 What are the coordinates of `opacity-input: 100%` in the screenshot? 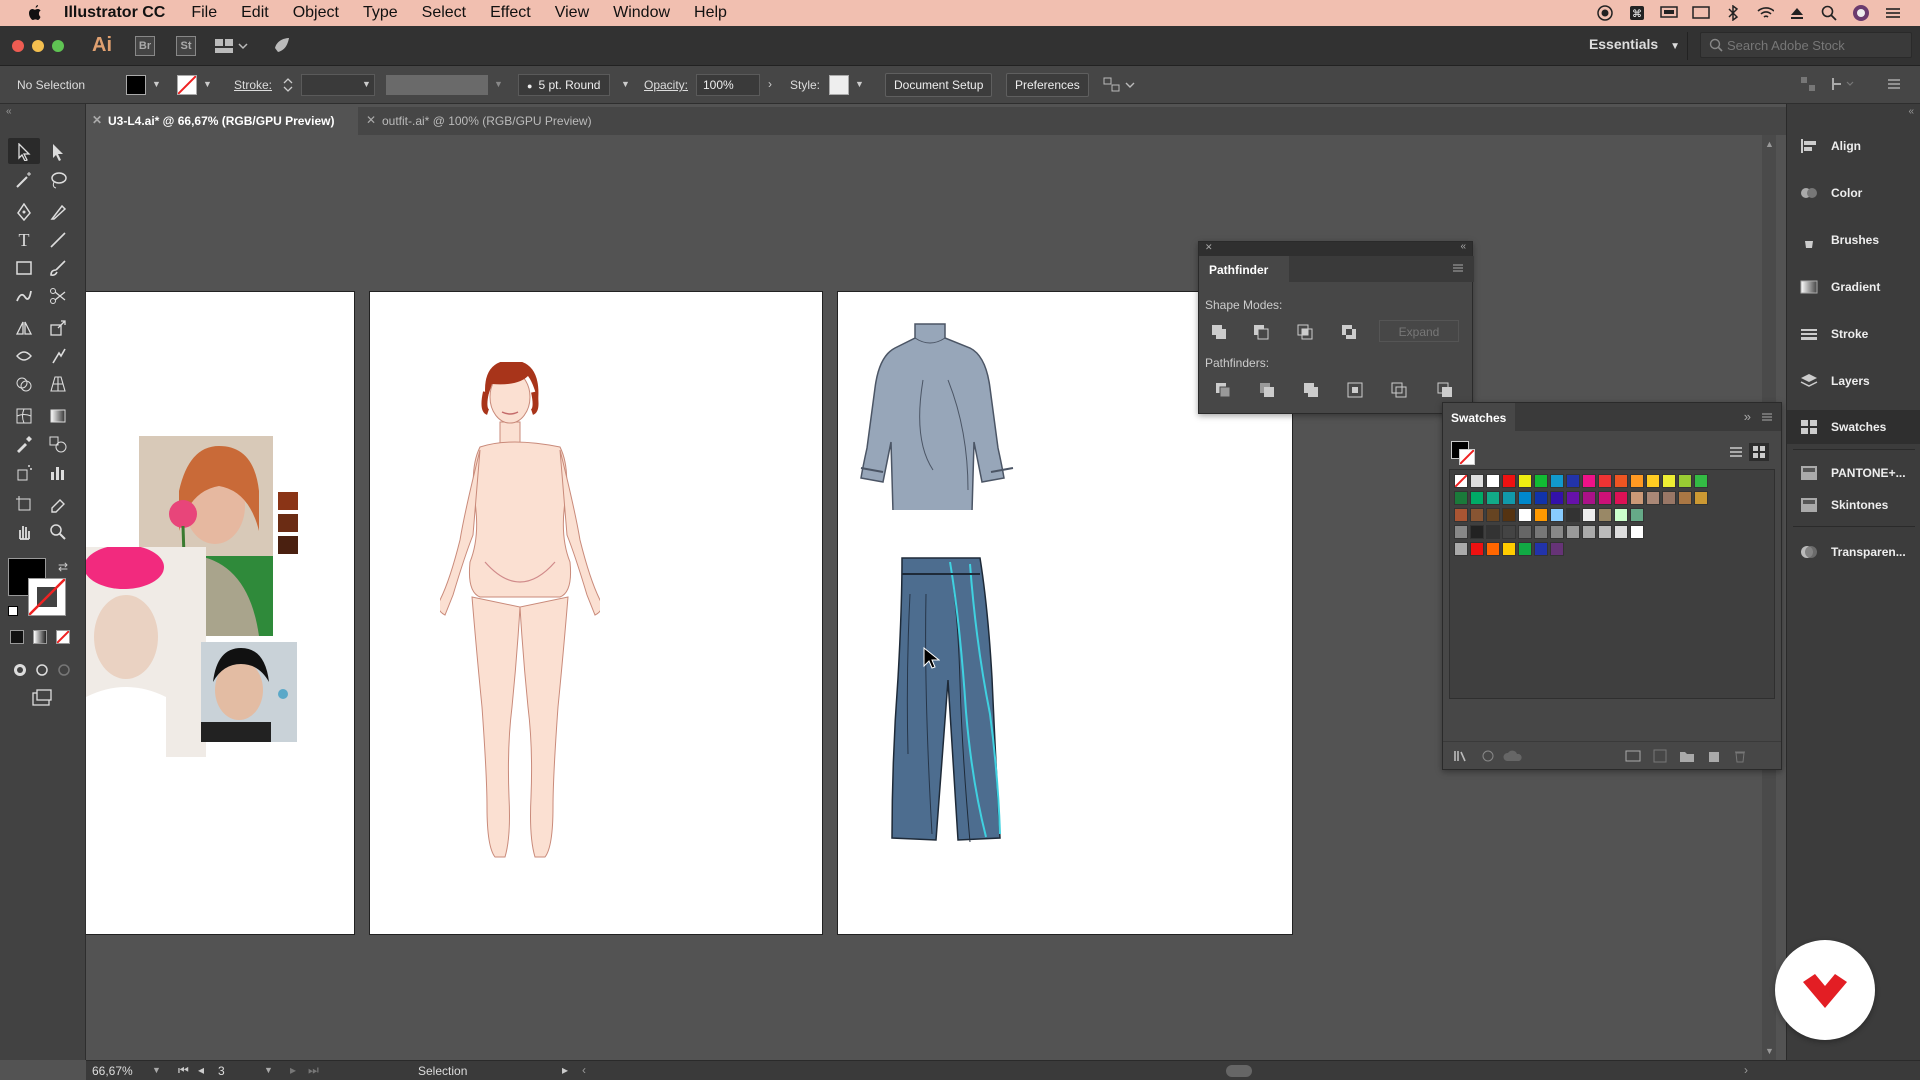 It's located at (728, 85).